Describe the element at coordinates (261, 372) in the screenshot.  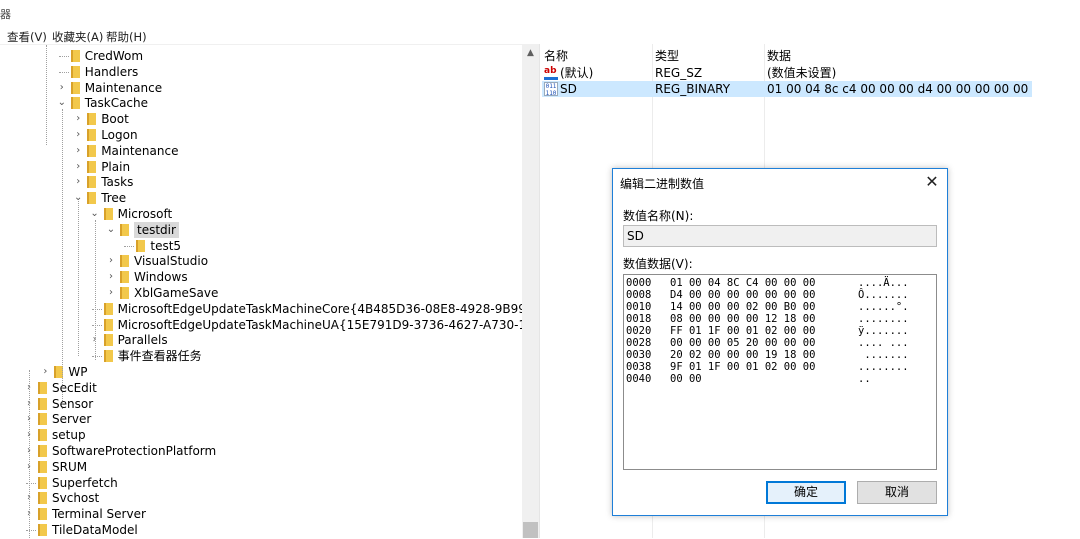
I see `tree-item: › WP` at that location.